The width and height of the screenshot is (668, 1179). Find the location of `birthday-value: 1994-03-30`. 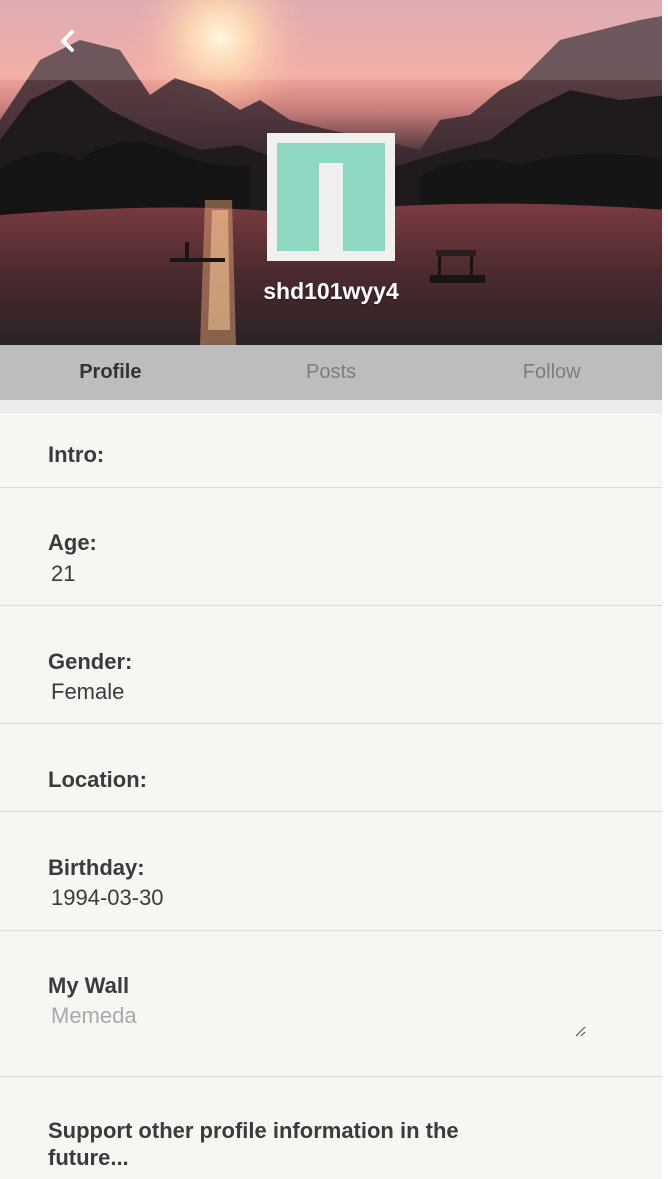

birthday-value: 1994-03-30 is located at coordinates (107, 897).